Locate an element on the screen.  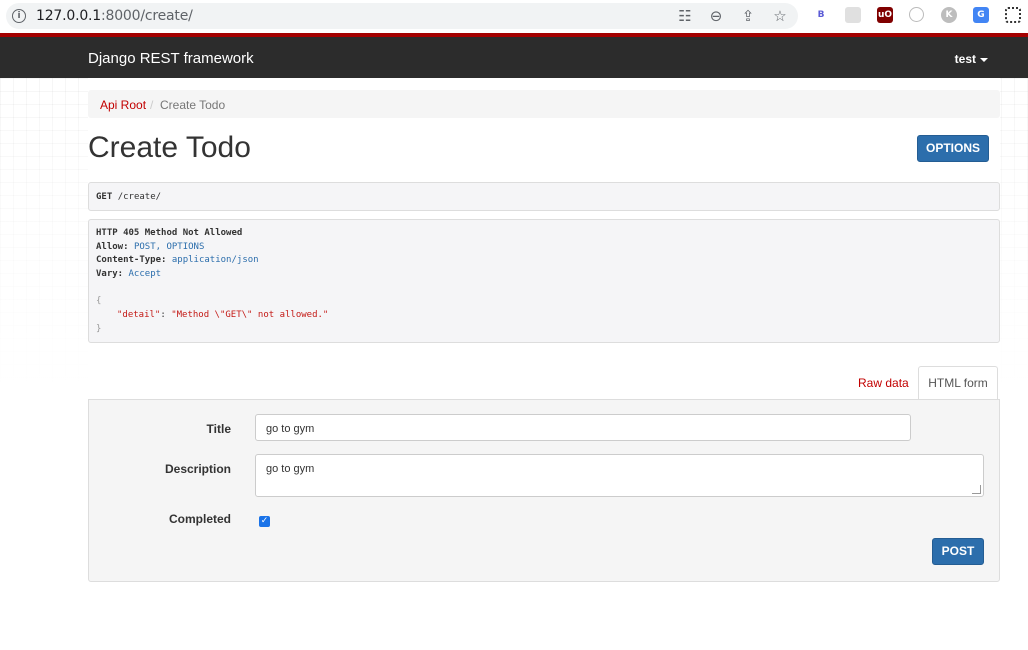
request-info: GET /create/ is located at coordinates (544, 196).